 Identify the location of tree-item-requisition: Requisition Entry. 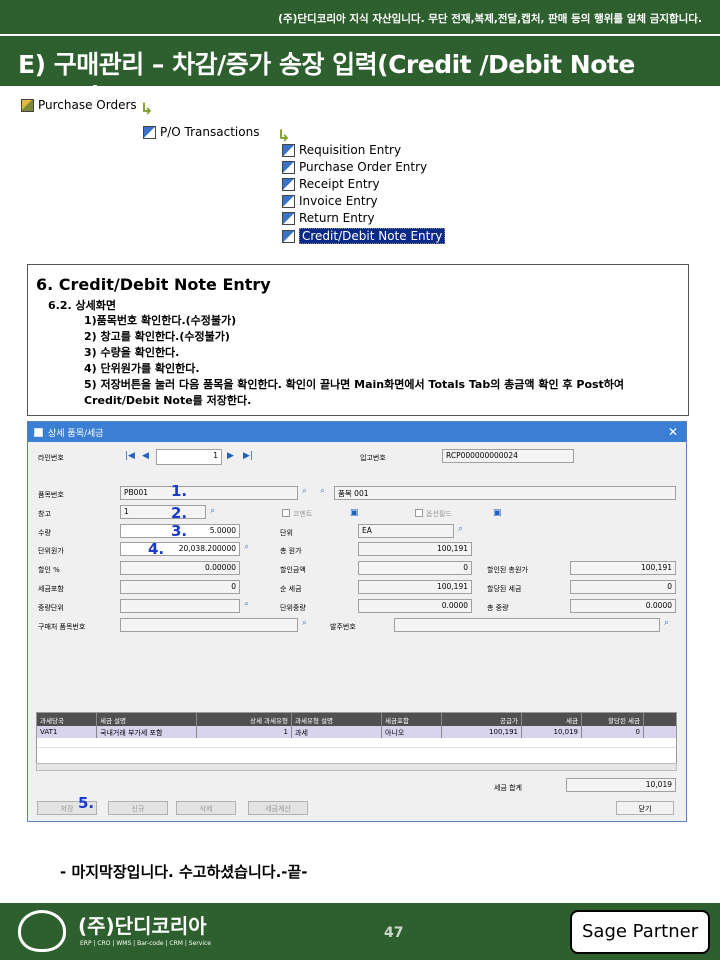
(341, 150).